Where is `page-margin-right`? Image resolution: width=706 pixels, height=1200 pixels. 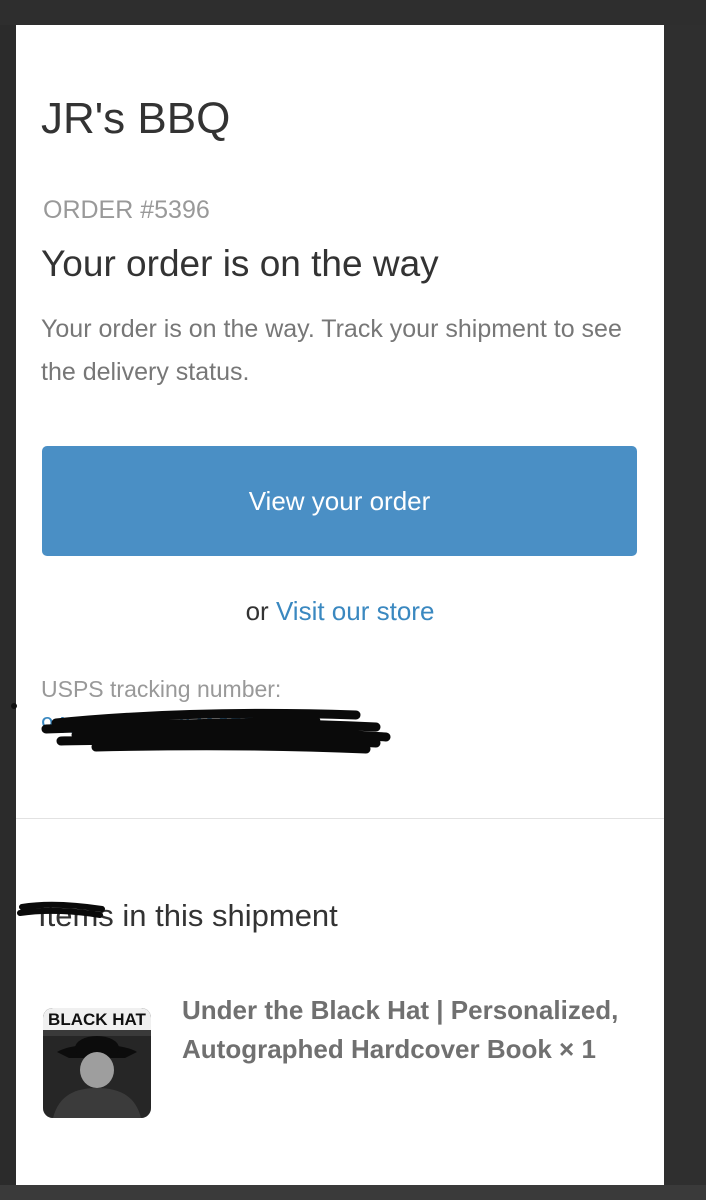
page-margin-right is located at coordinates (685, 605).